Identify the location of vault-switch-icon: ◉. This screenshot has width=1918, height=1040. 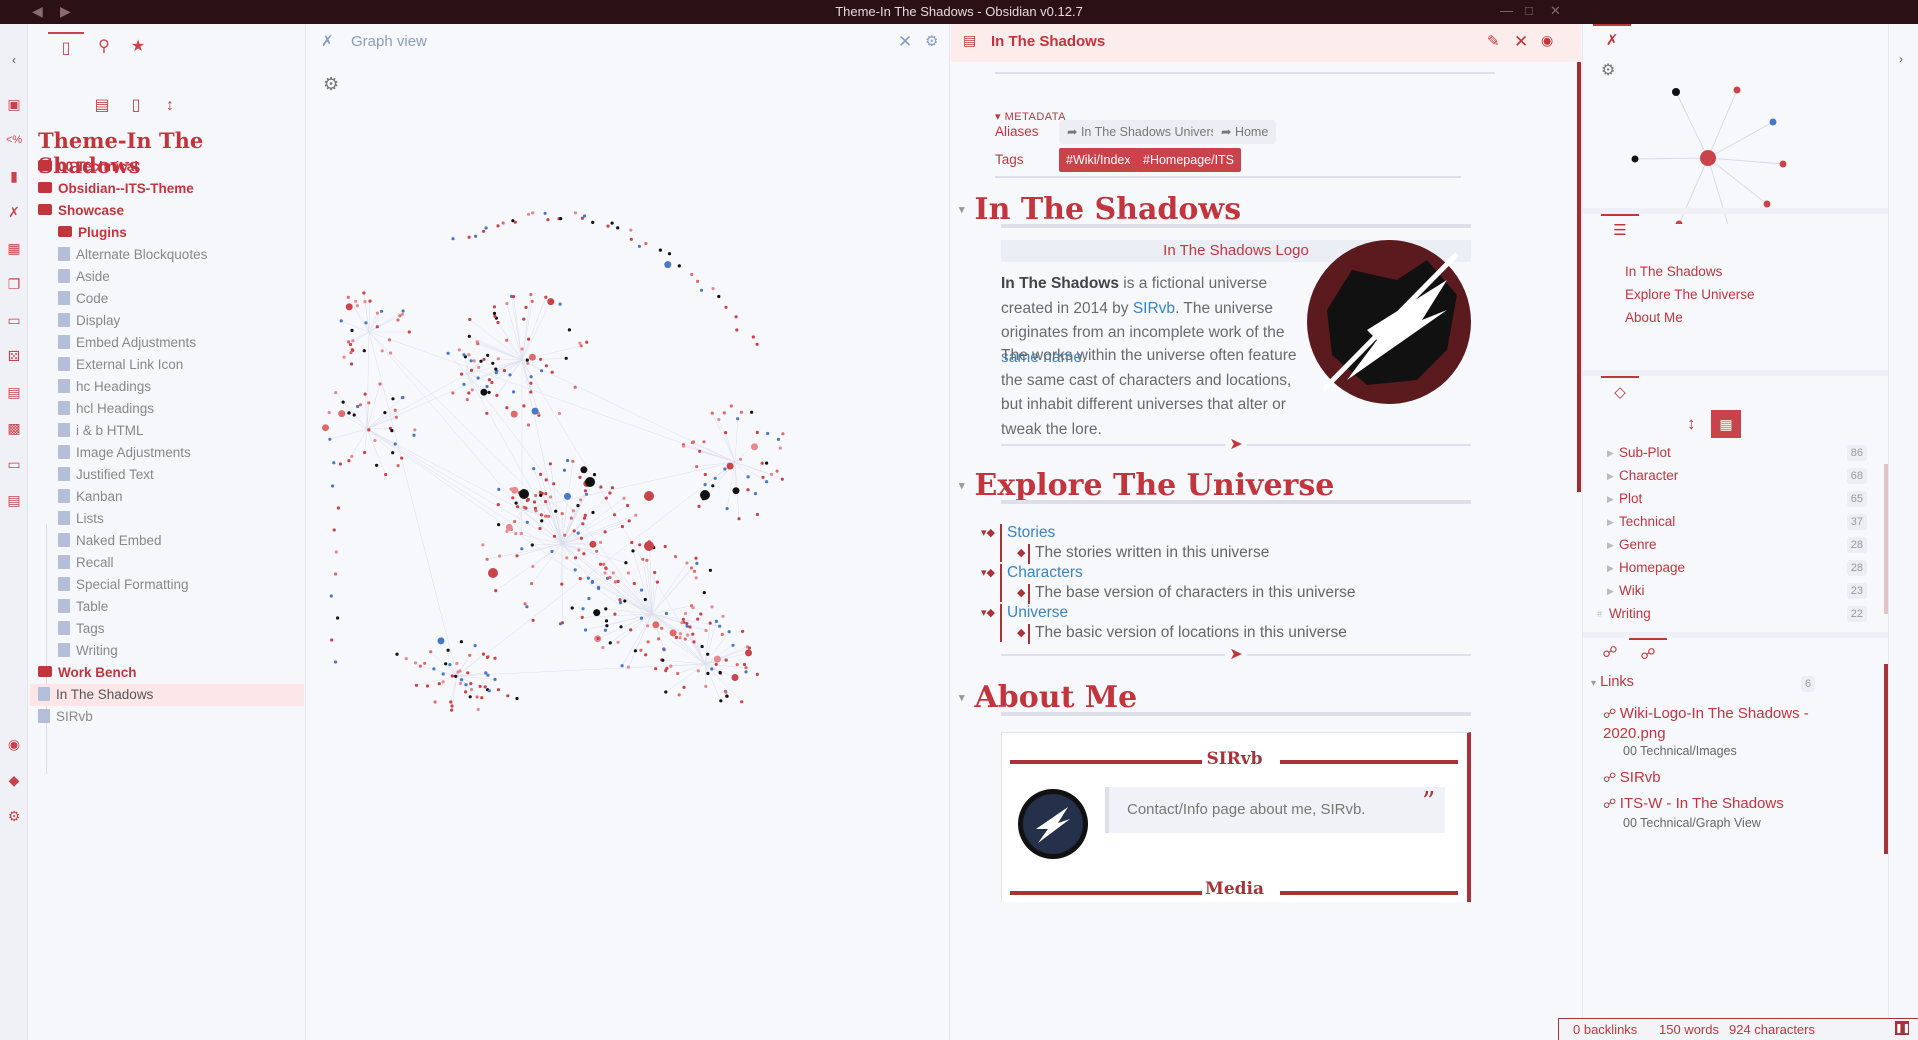
(14, 744).